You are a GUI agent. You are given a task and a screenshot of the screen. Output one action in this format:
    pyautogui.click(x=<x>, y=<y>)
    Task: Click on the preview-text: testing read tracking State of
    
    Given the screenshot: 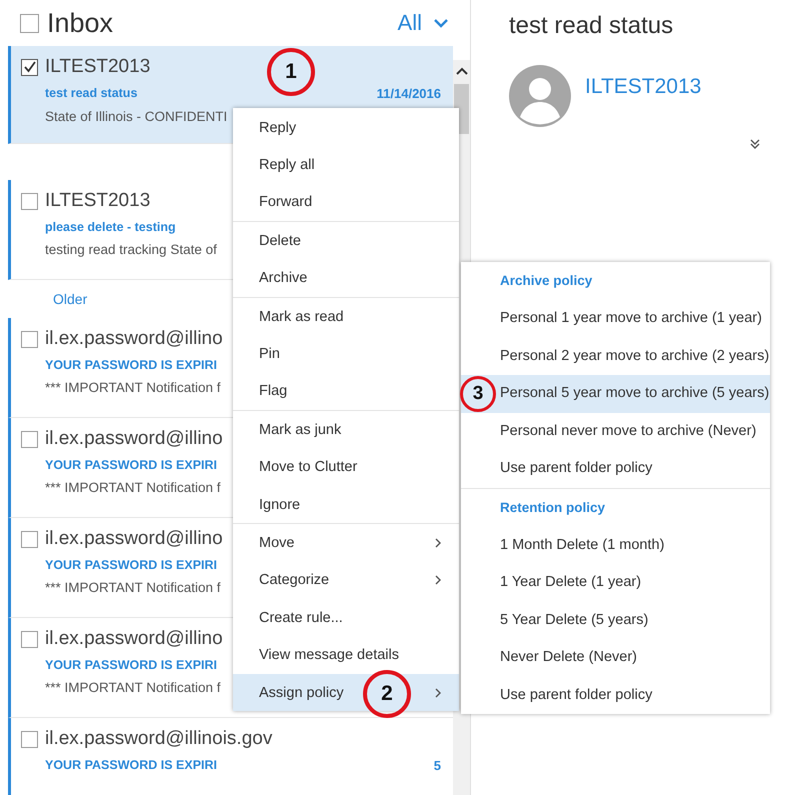 What is the action you would take?
    pyautogui.click(x=131, y=249)
    